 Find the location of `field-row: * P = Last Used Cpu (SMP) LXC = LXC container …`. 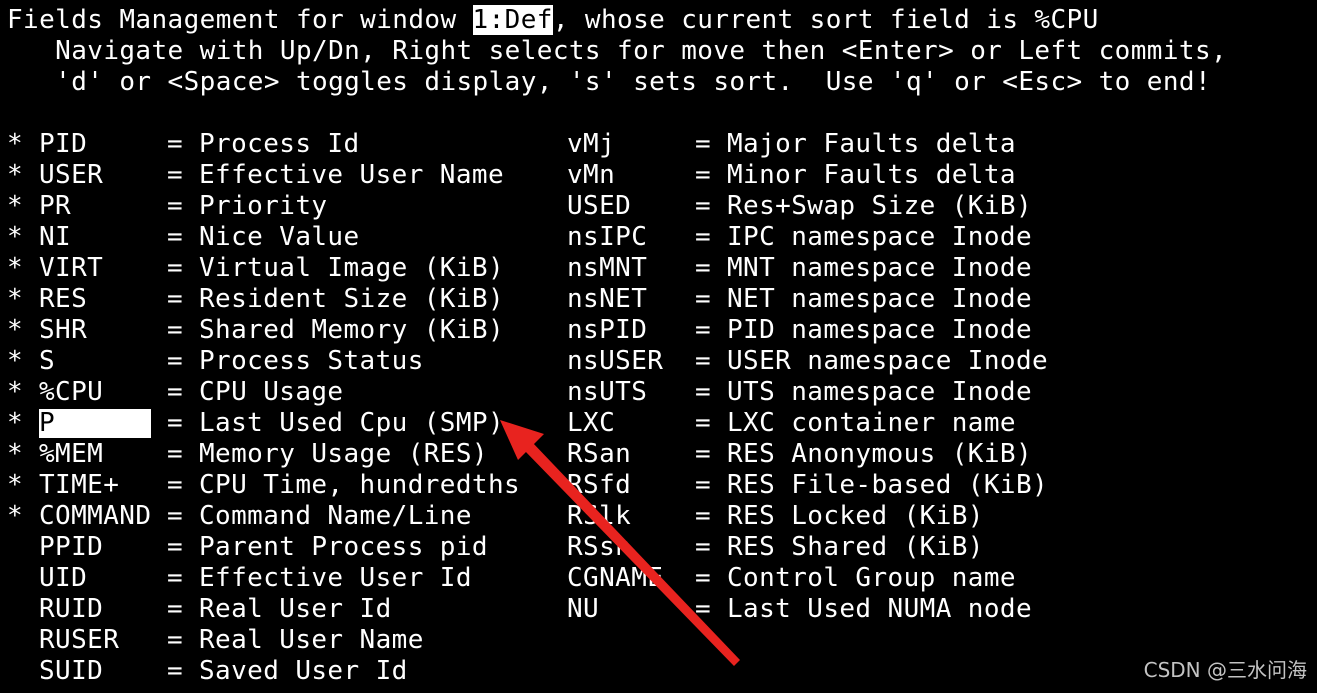

field-row: * P = Last Used Cpu (SMP) LXC = LXC container … is located at coordinates (657, 423).